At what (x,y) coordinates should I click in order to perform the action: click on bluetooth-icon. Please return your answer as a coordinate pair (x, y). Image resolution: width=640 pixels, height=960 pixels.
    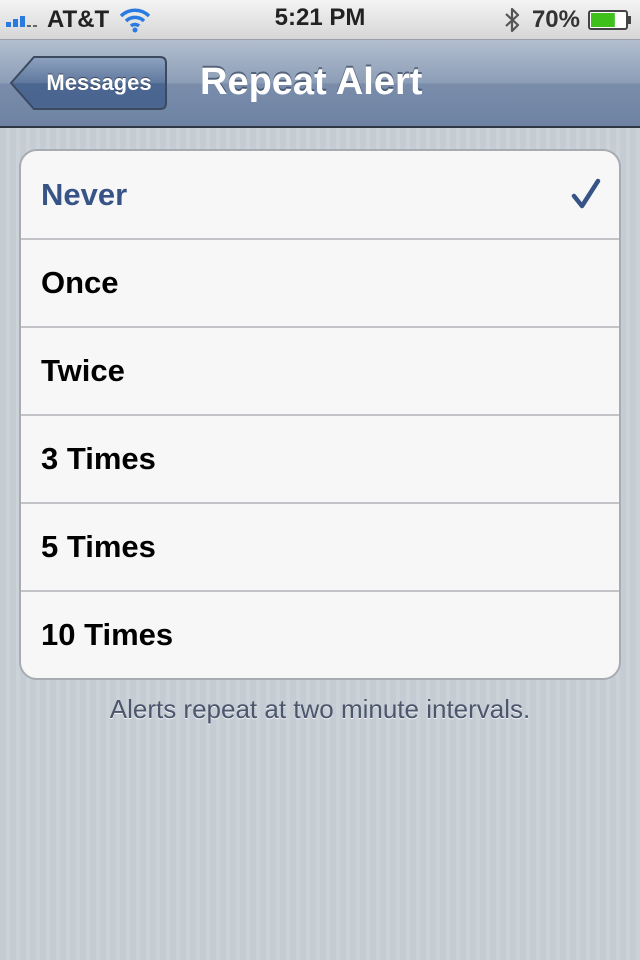
    Looking at the image, I should click on (512, 20).